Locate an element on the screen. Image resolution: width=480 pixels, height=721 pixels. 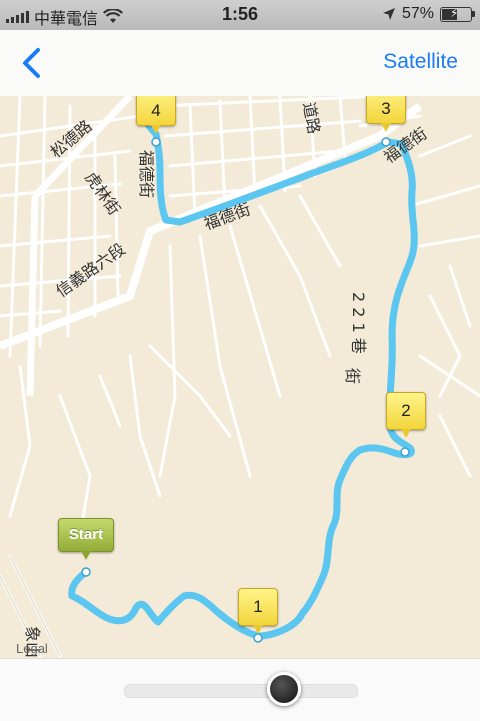
waypoint-pin-1-tail is located at coordinates (258, 629).